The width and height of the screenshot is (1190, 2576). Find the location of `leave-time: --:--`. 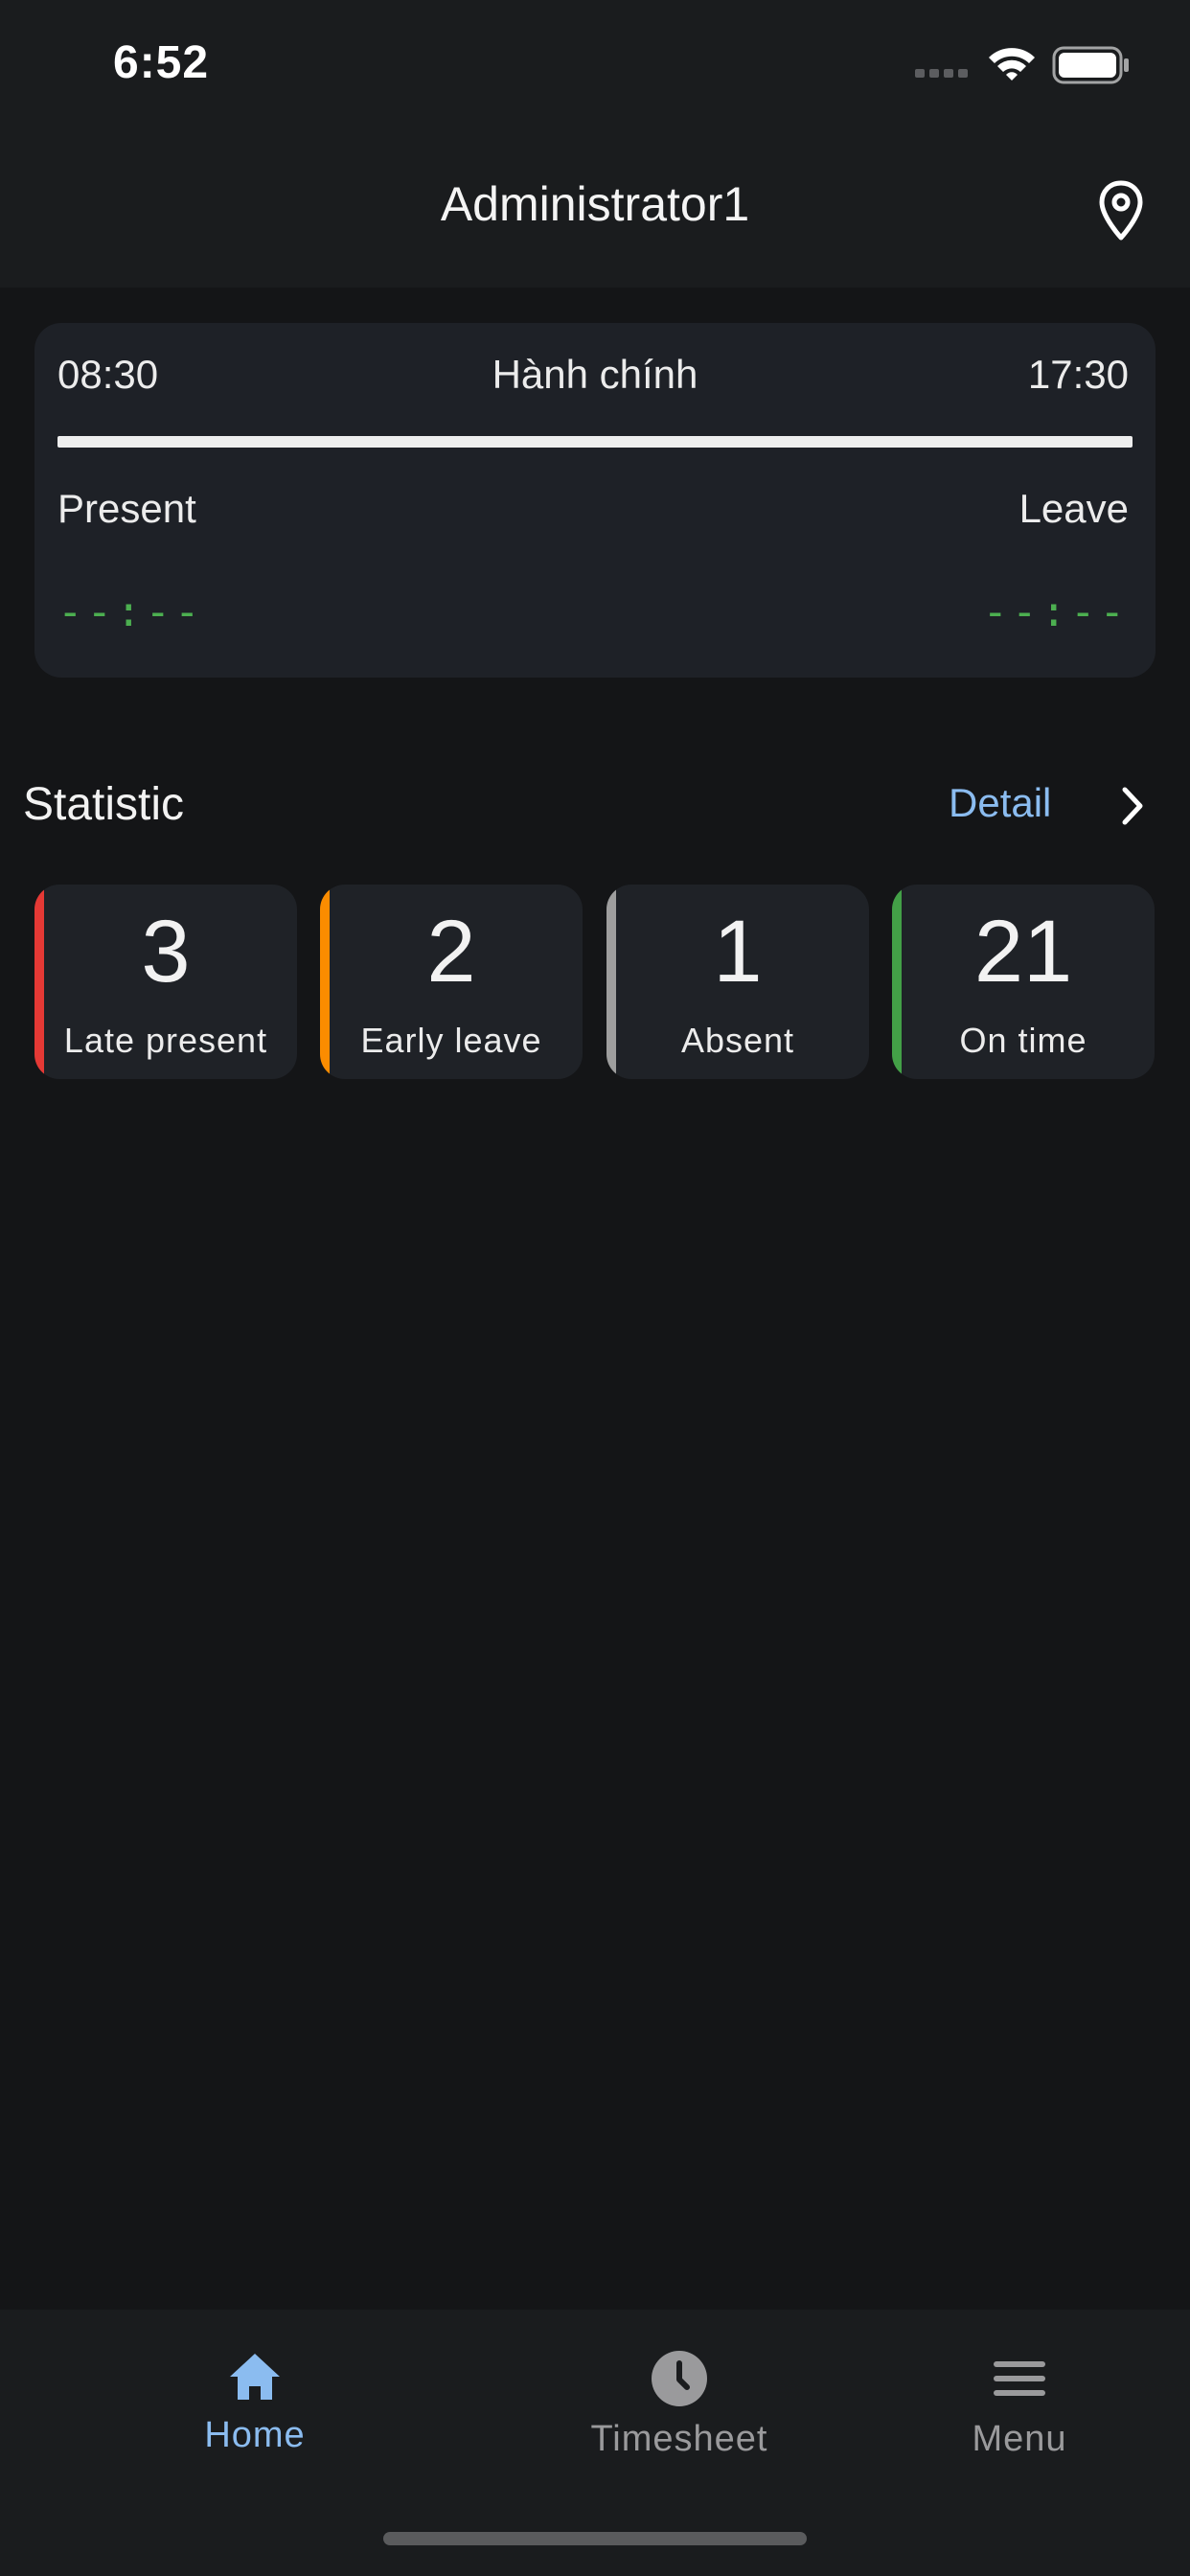

leave-time: --:-- is located at coordinates (1056, 611).